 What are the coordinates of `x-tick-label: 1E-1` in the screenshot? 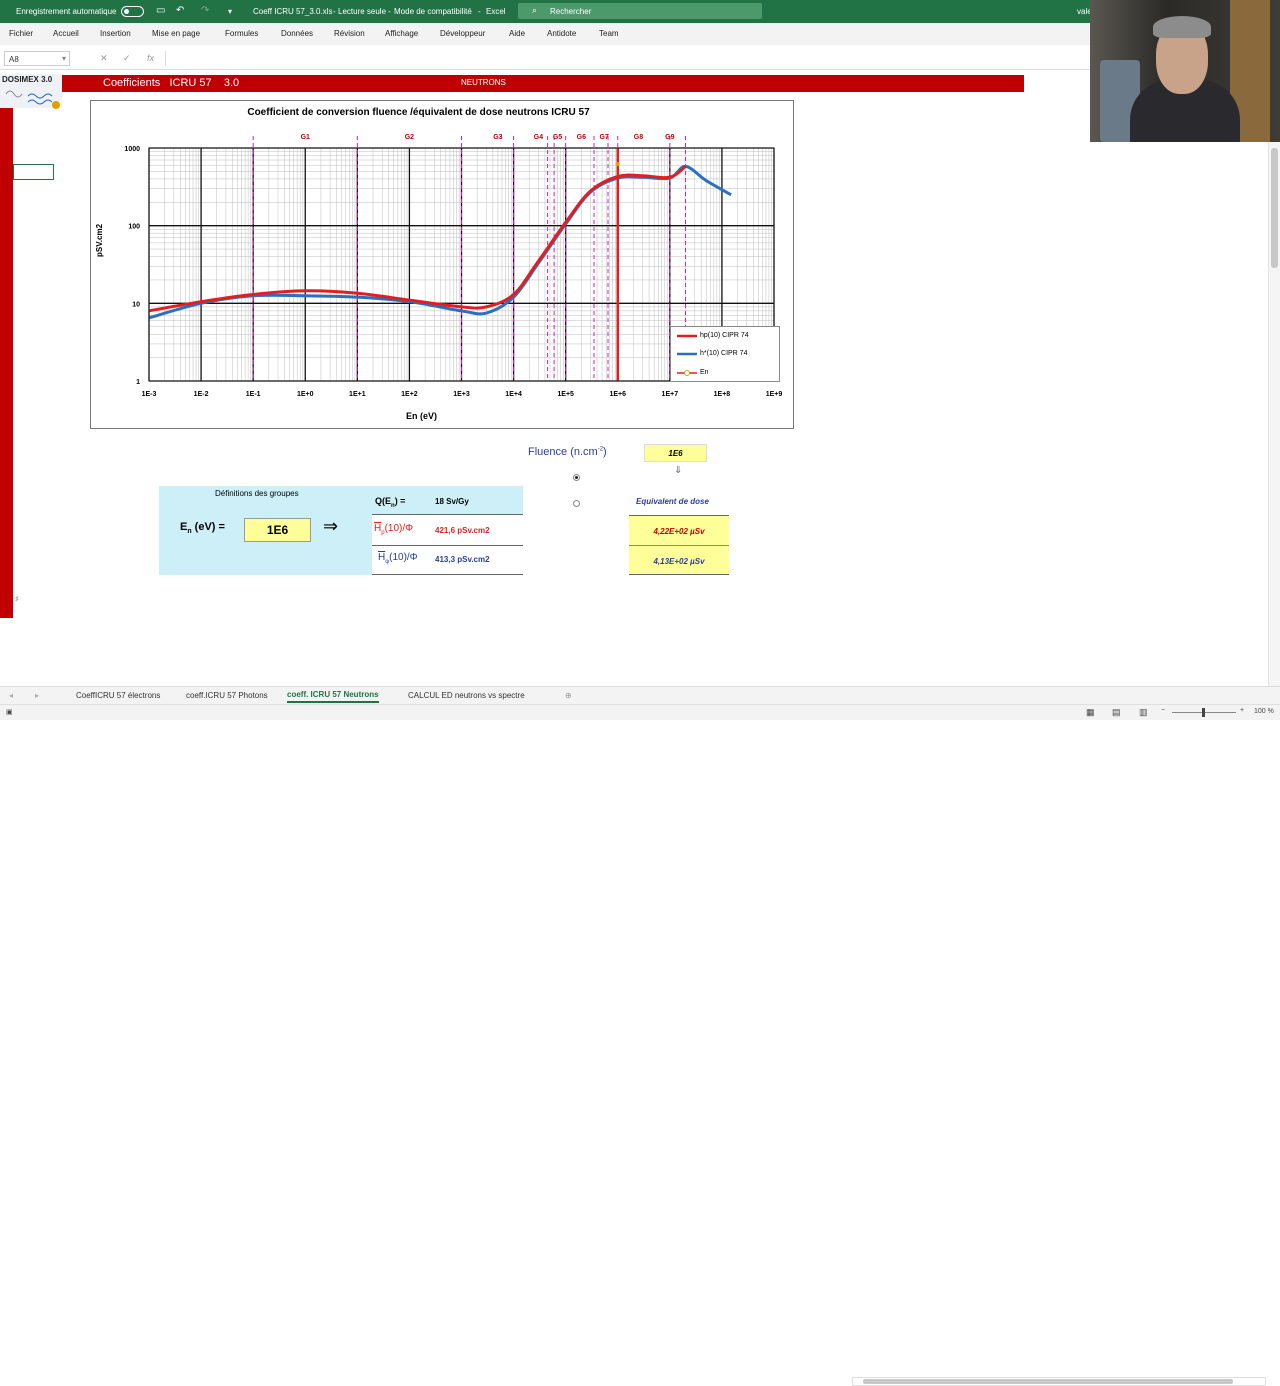 It's located at (253, 394).